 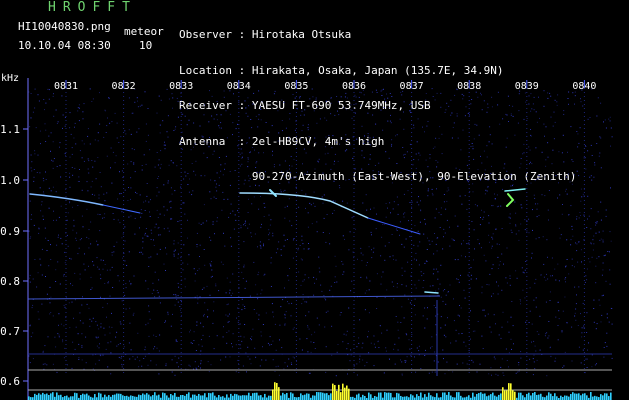 What do you see at coordinates (412, 86) in the screenshot?
I see `time-tick-label: 0837` at bounding box center [412, 86].